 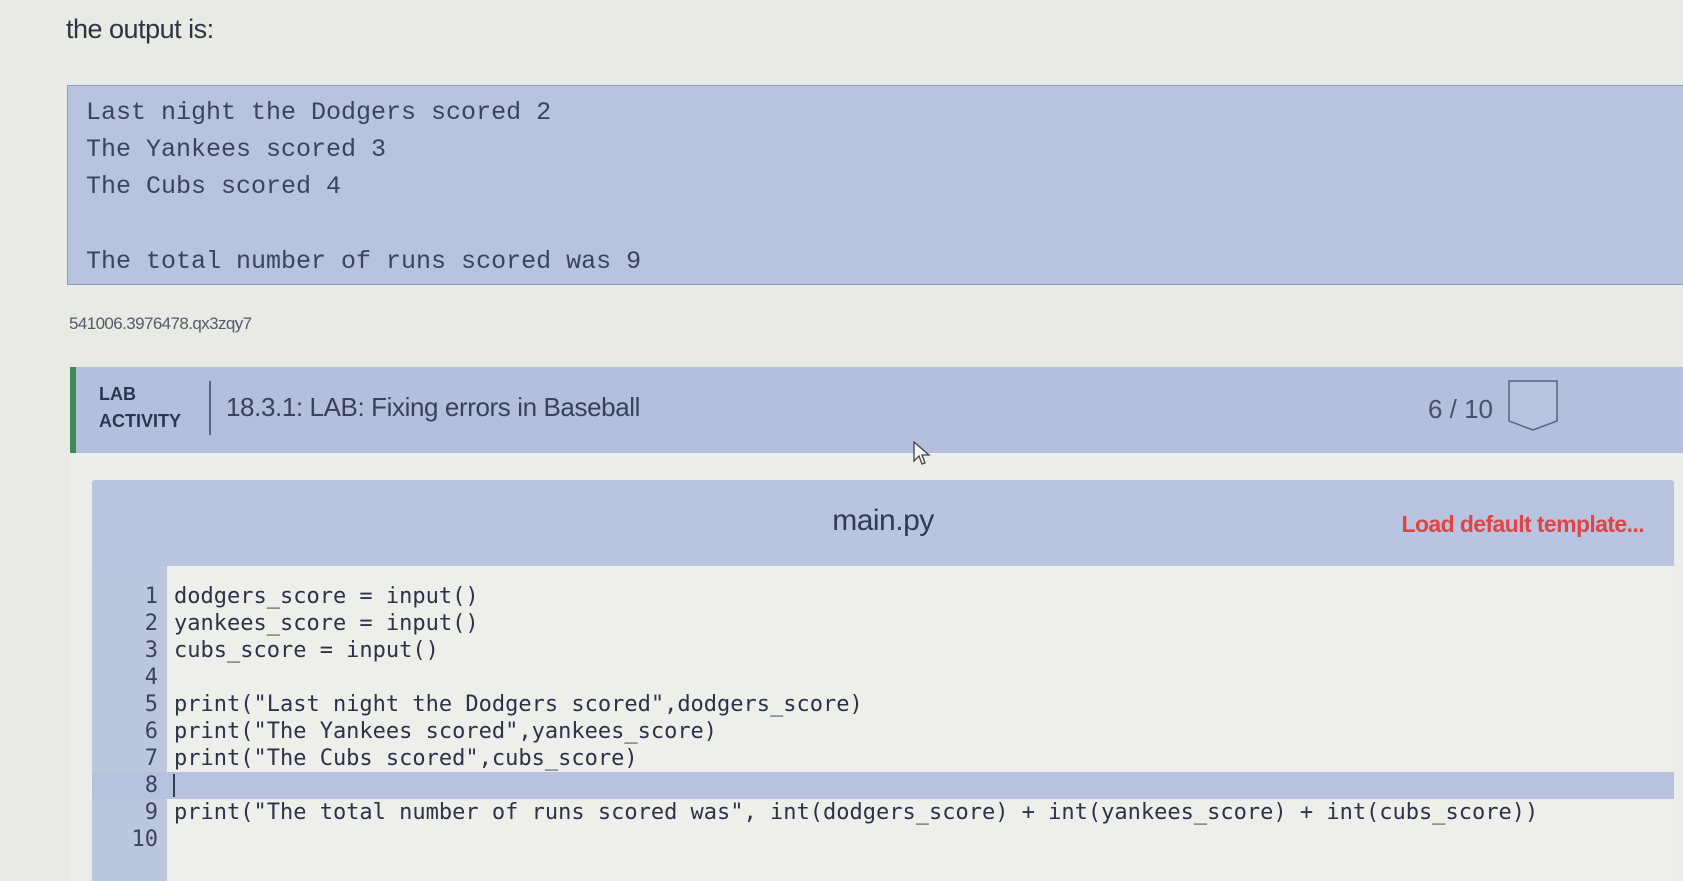 What do you see at coordinates (214, 186) in the screenshot?
I see `output-line: The Cubs scored 4` at bounding box center [214, 186].